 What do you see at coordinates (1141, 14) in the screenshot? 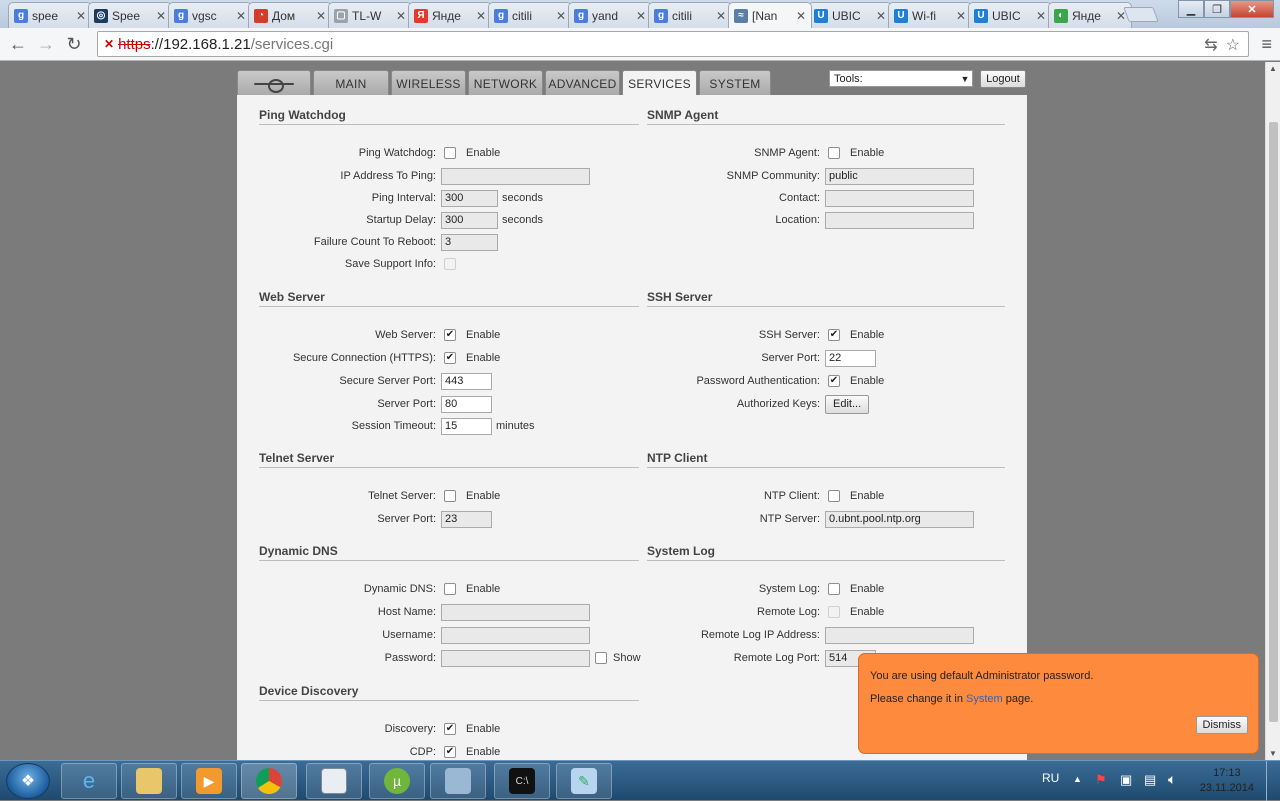
I see `new-tab-button` at bounding box center [1141, 14].